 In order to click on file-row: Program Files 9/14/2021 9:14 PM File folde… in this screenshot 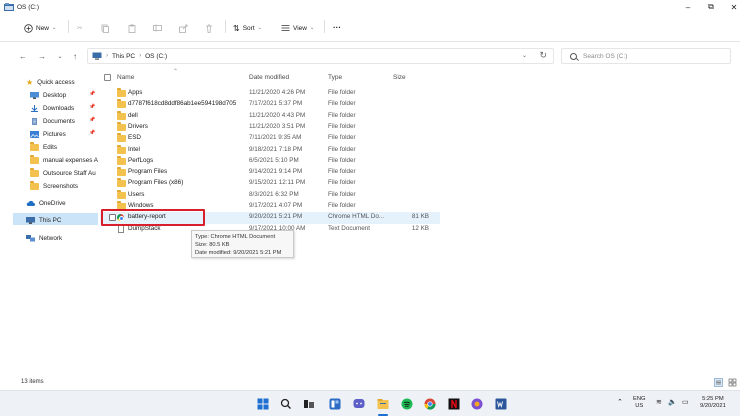, I will do `click(270, 172)`.